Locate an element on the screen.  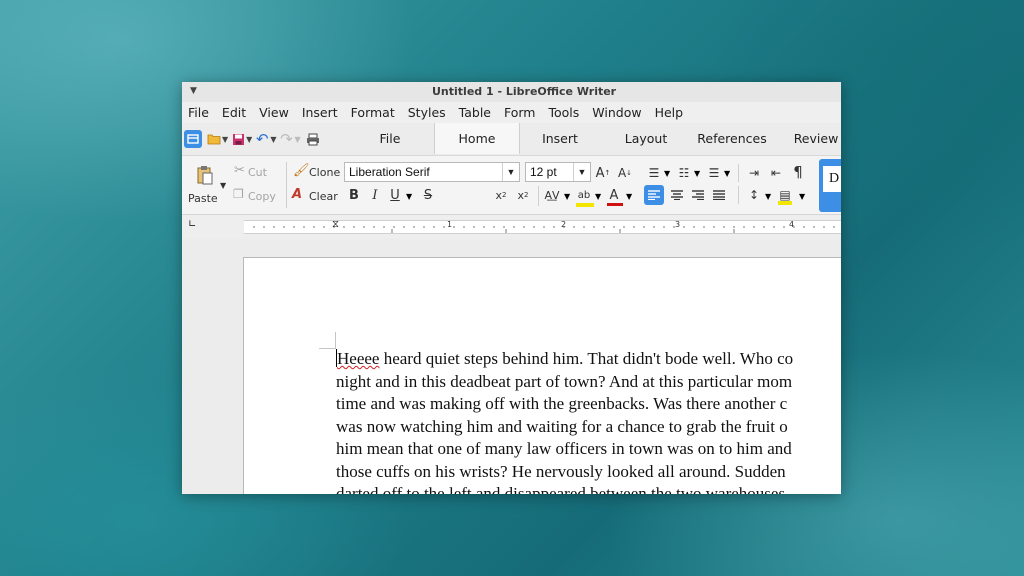
redo-icon: ↷ is located at coordinates (286, 139).